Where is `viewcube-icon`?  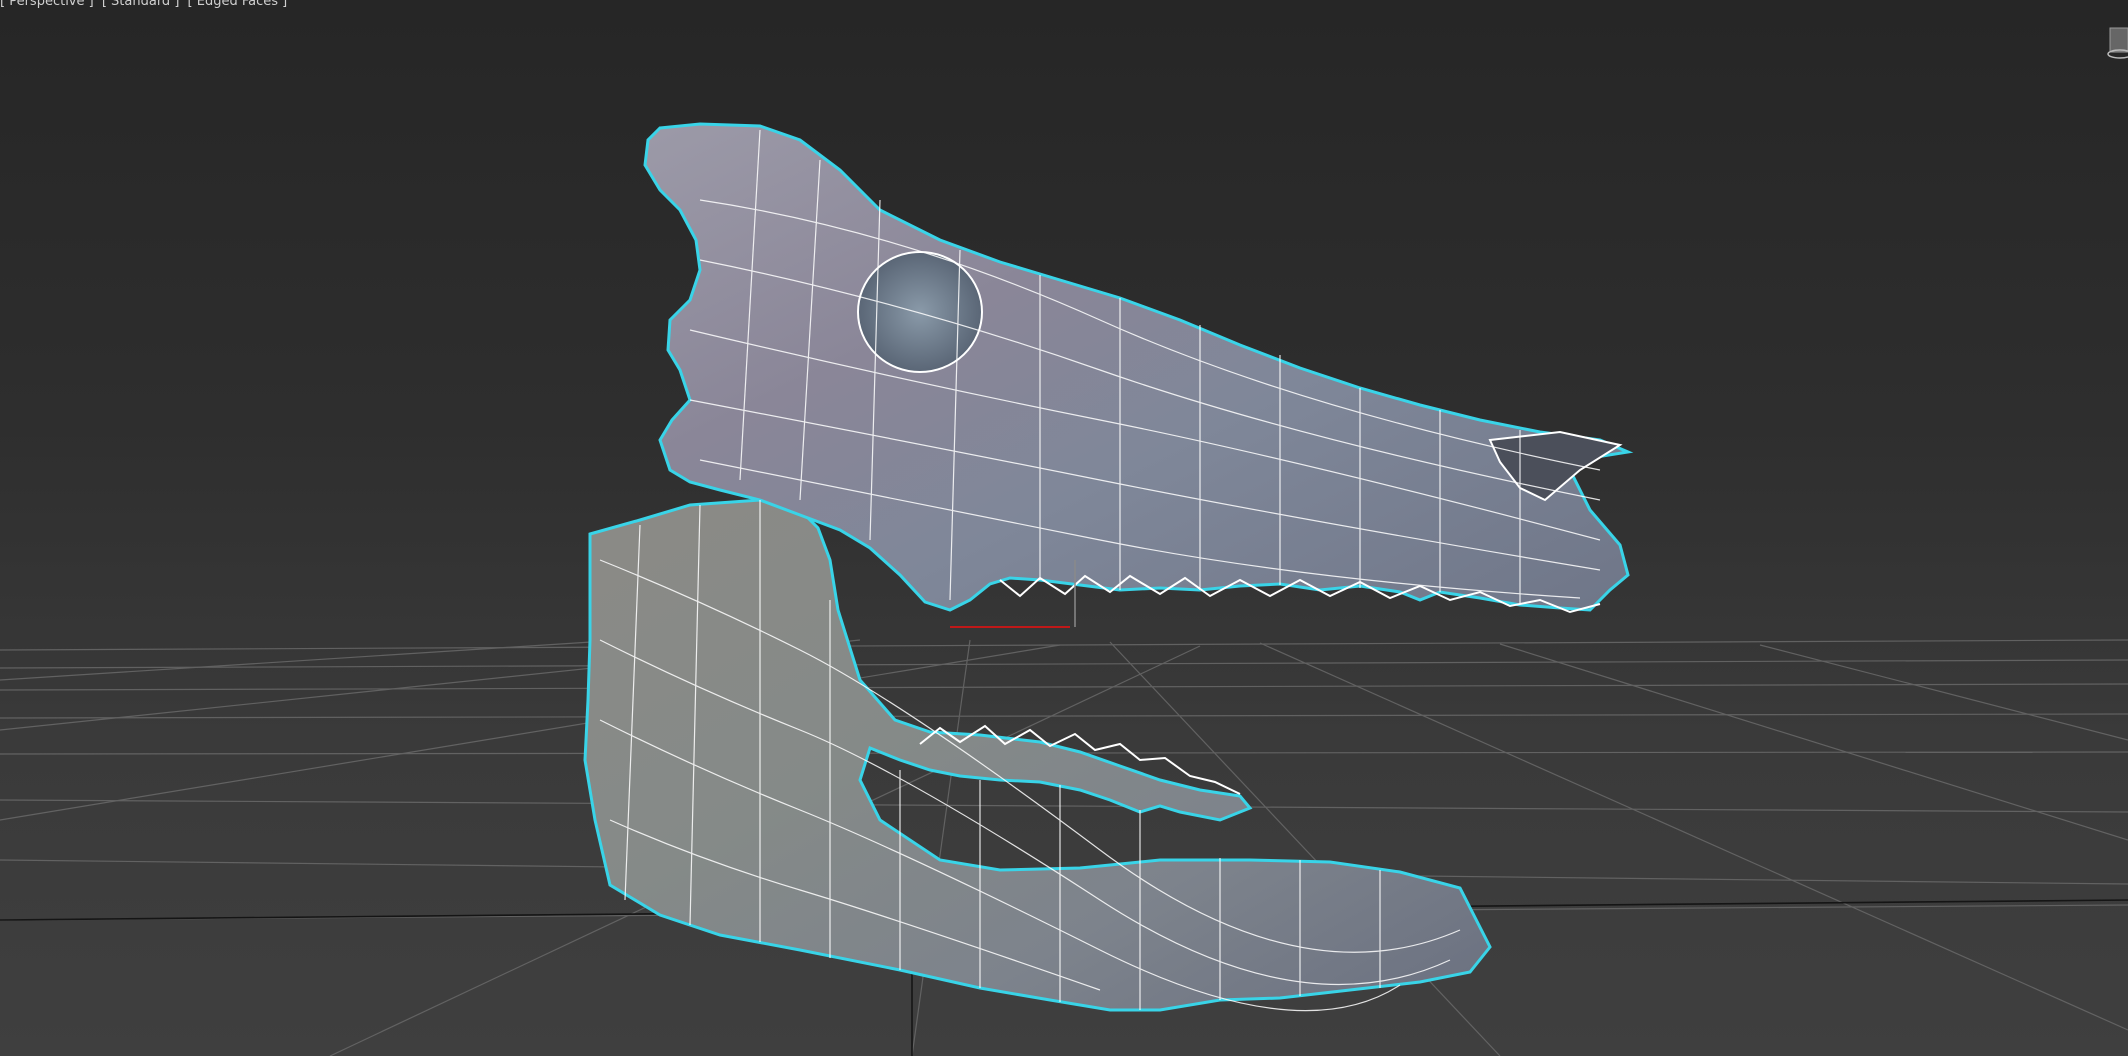 viewcube-icon is located at coordinates (2111, 42).